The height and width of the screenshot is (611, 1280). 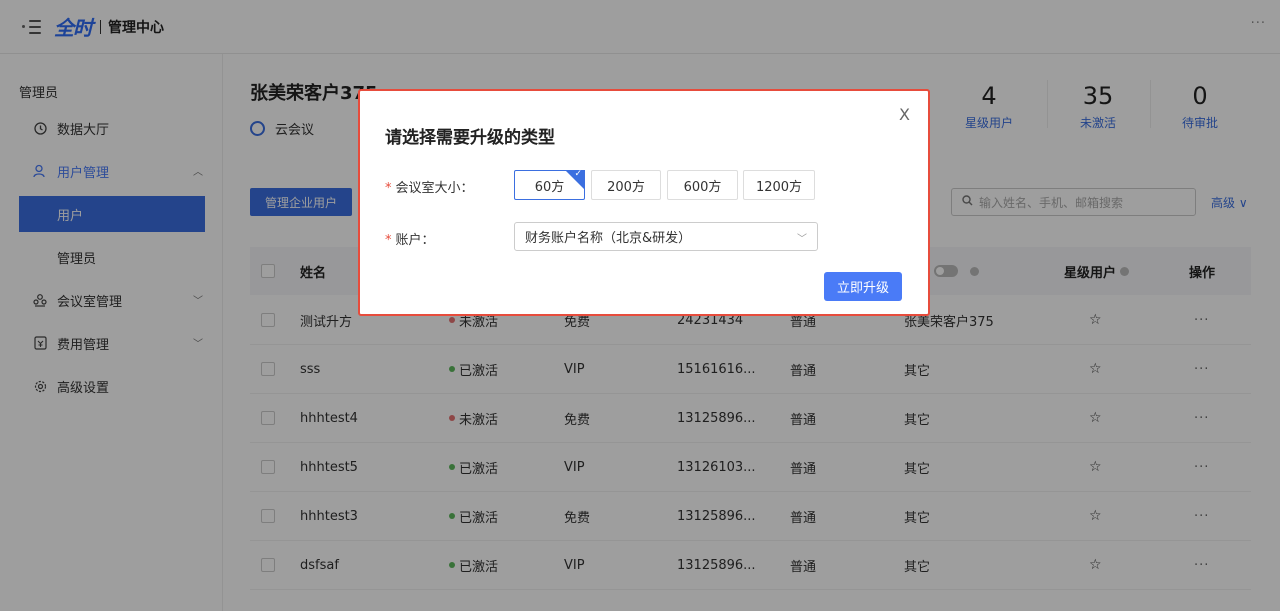 What do you see at coordinates (802, 239) in the screenshot?
I see `chevron-down-icon: ﹀` at bounding box center [802, 239].